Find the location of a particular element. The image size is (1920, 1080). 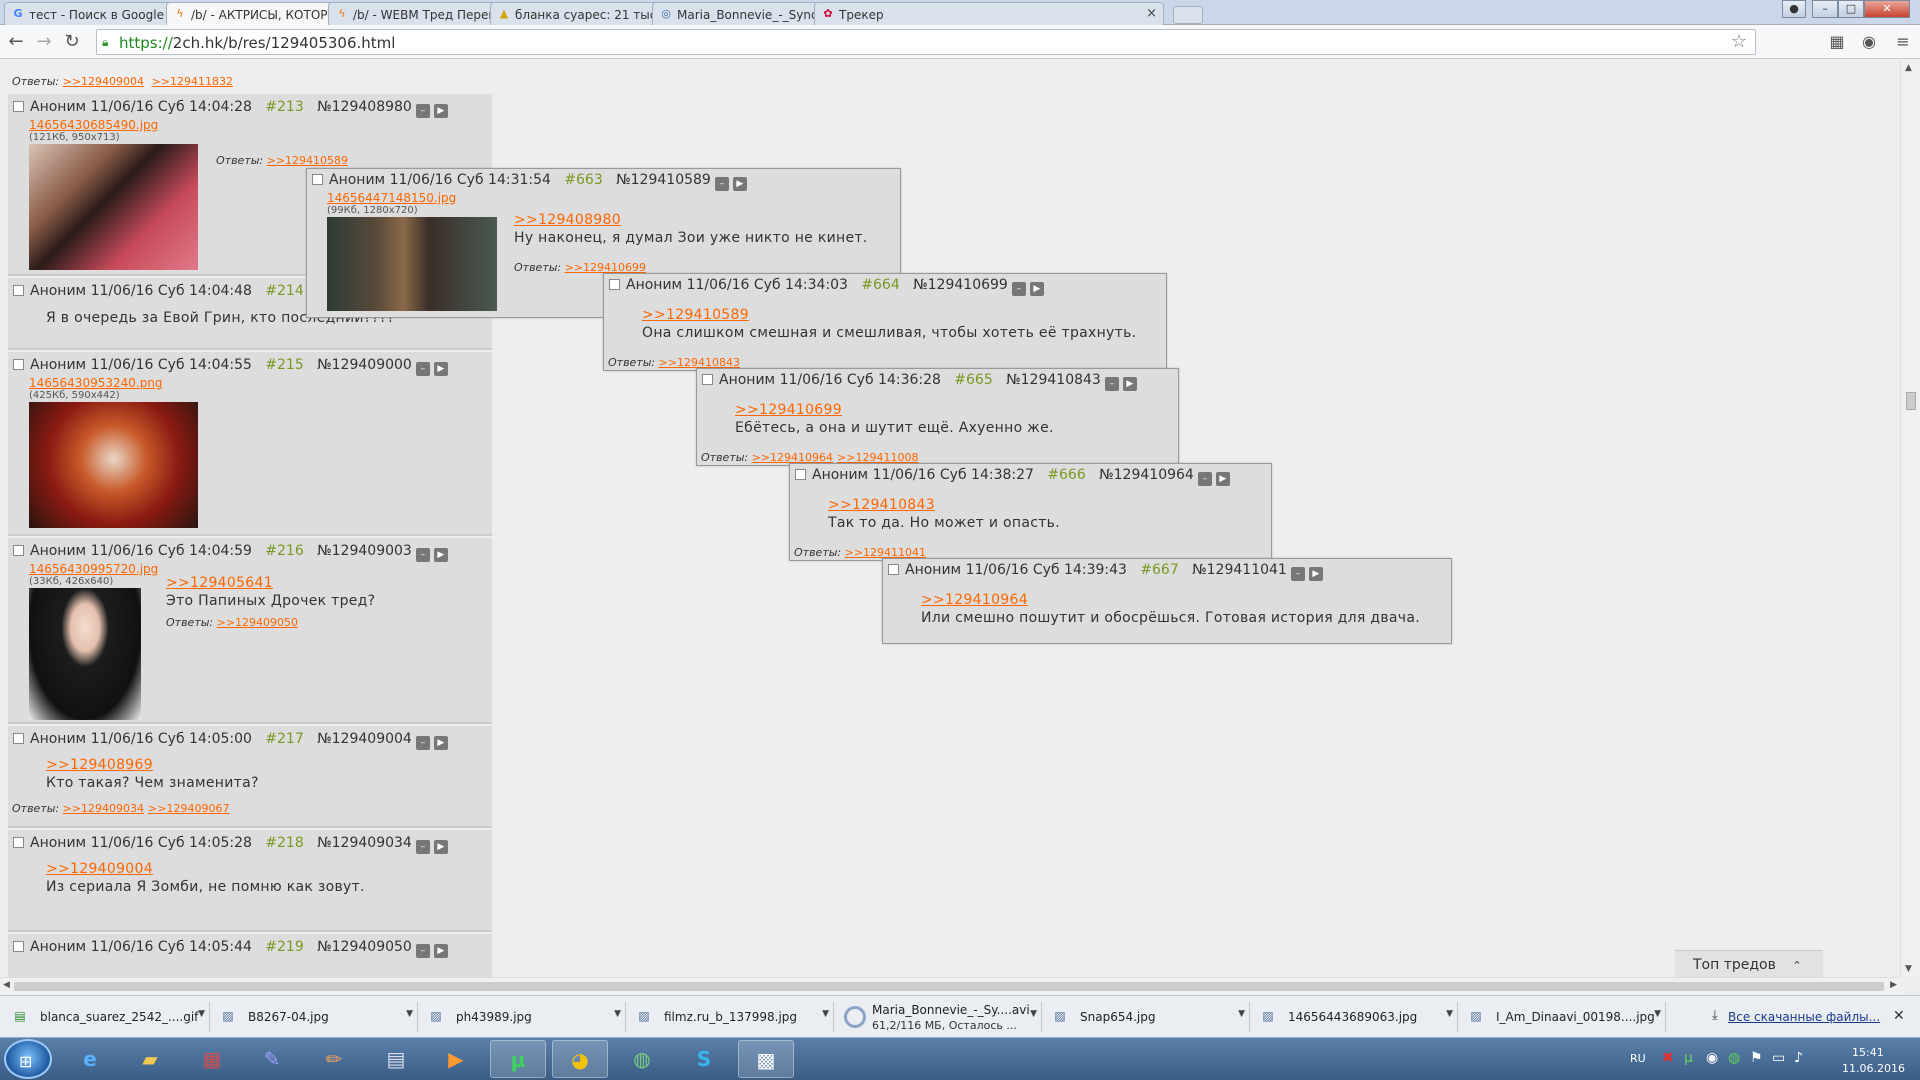

reply-link: >>129409067 is located at coordinates (188, 808).